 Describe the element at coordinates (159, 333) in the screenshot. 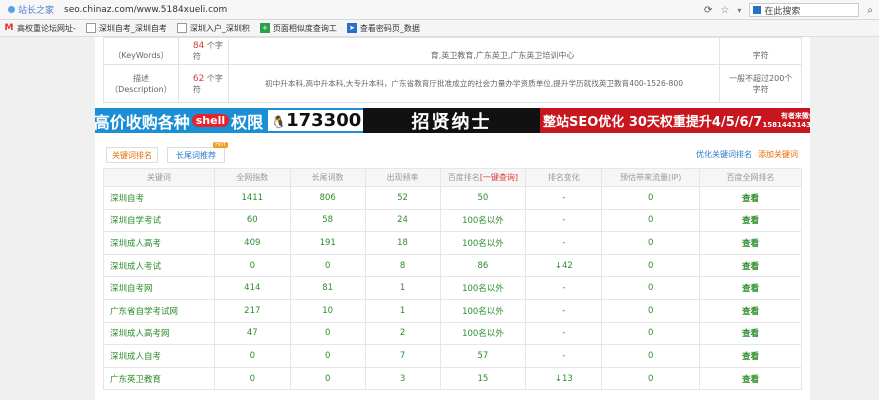

I see `keyword-cell: 深圳成人高考网` at that location.